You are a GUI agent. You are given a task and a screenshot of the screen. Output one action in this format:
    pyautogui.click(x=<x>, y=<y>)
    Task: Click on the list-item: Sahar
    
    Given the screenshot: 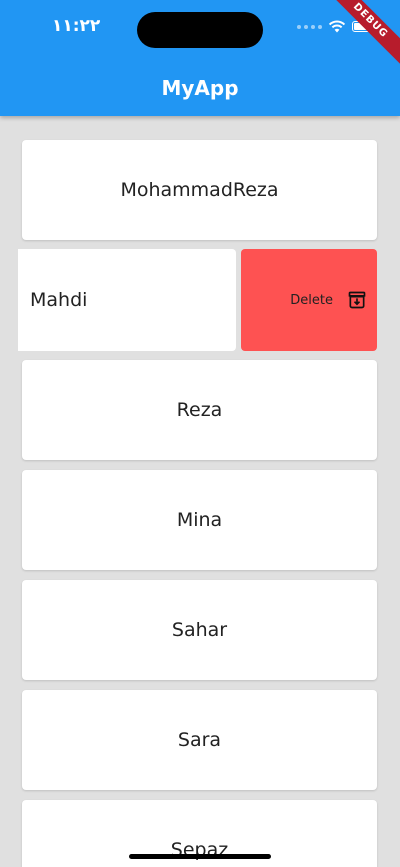 What is the action you would take?
    pyautogui.click(x=199, y=630)
    